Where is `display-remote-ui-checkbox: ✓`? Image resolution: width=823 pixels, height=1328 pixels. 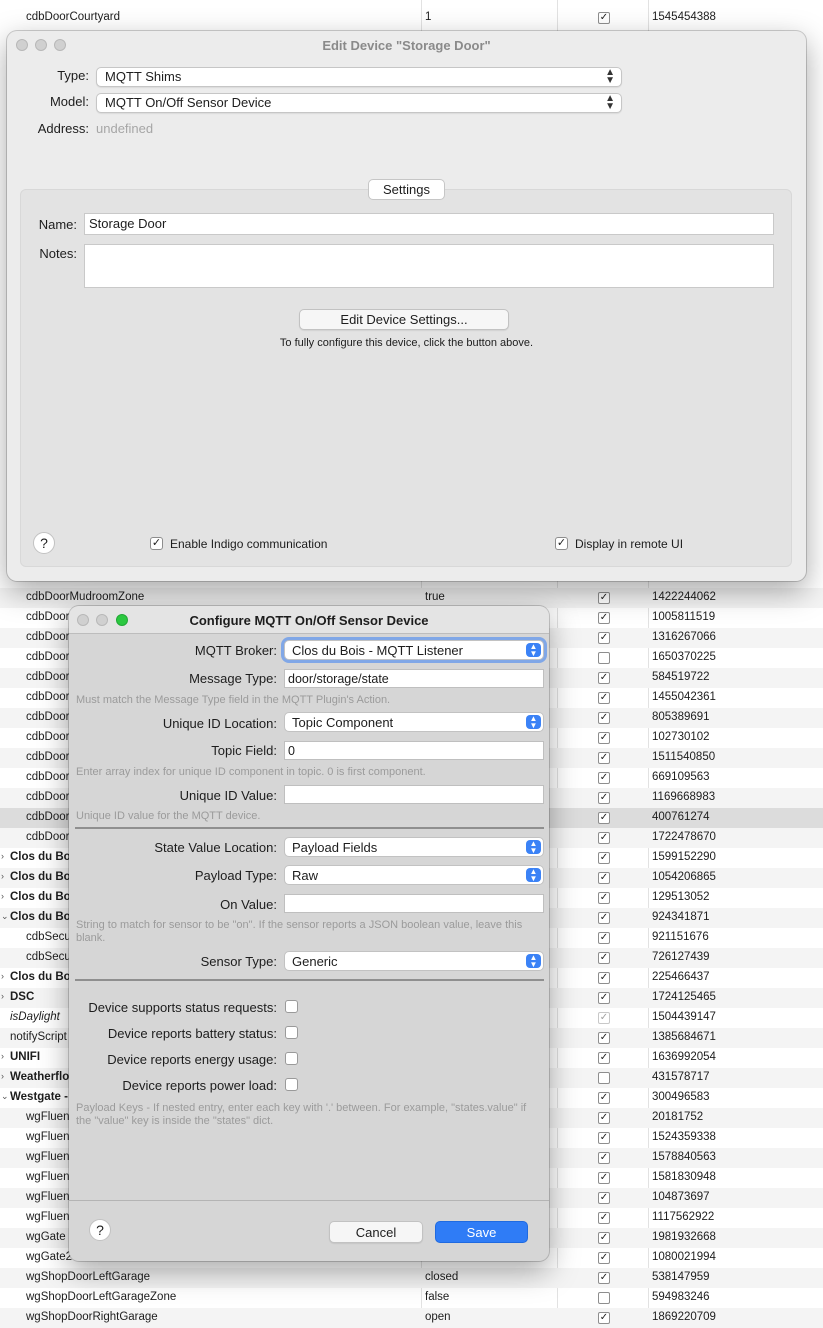
display-remote-ui-checkbox: ✓ is located at coordinates (561, 543).